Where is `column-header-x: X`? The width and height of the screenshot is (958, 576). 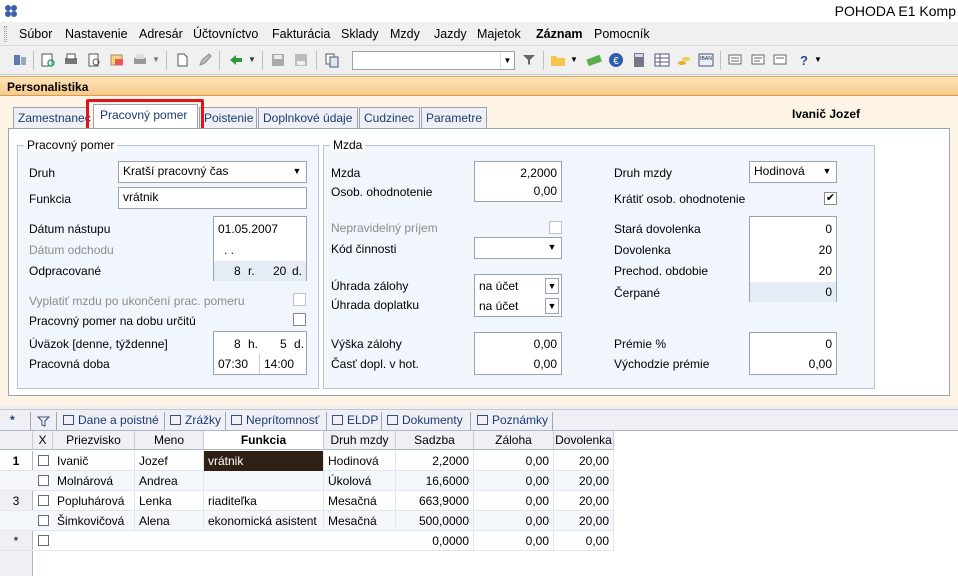
column-header-x: X is located at coordinates (43, 440).